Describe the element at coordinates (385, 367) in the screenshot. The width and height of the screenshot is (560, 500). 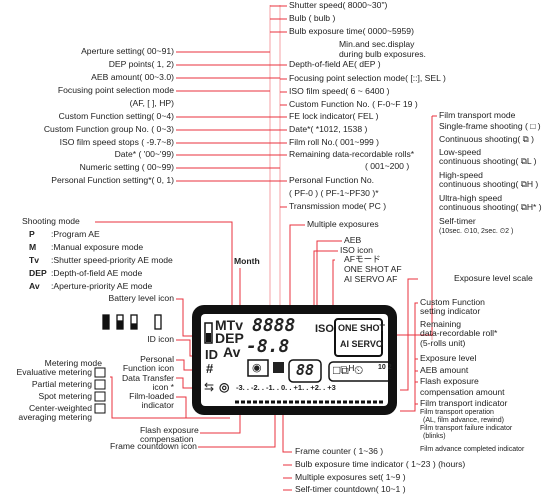
I see `lcd-timer-values: 10 2` at that location.